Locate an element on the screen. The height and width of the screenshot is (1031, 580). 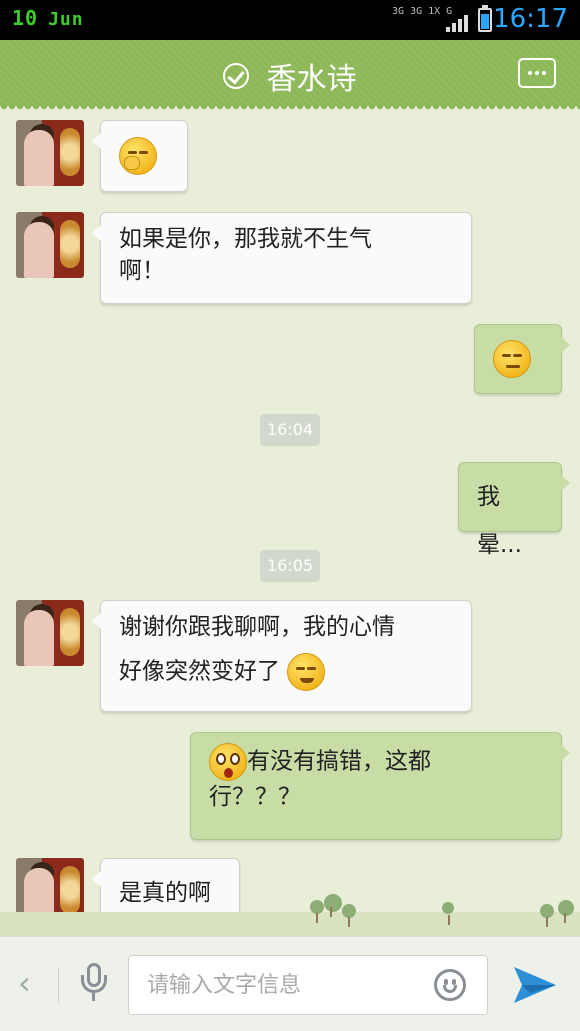
signal-icon is located at coordinates (458, 23).